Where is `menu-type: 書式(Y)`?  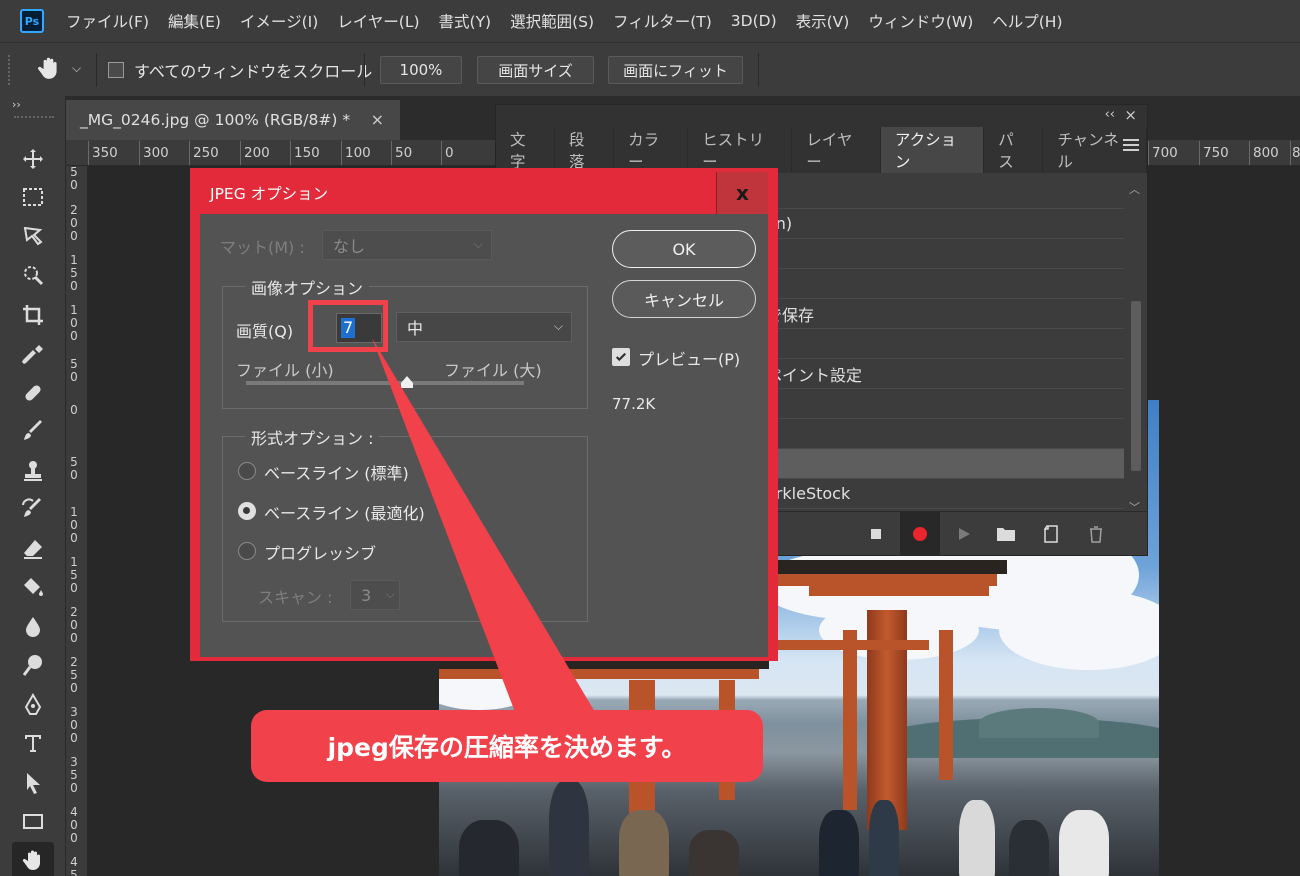
menu-type: 書式(Y) is located at coordinates (465, 21).